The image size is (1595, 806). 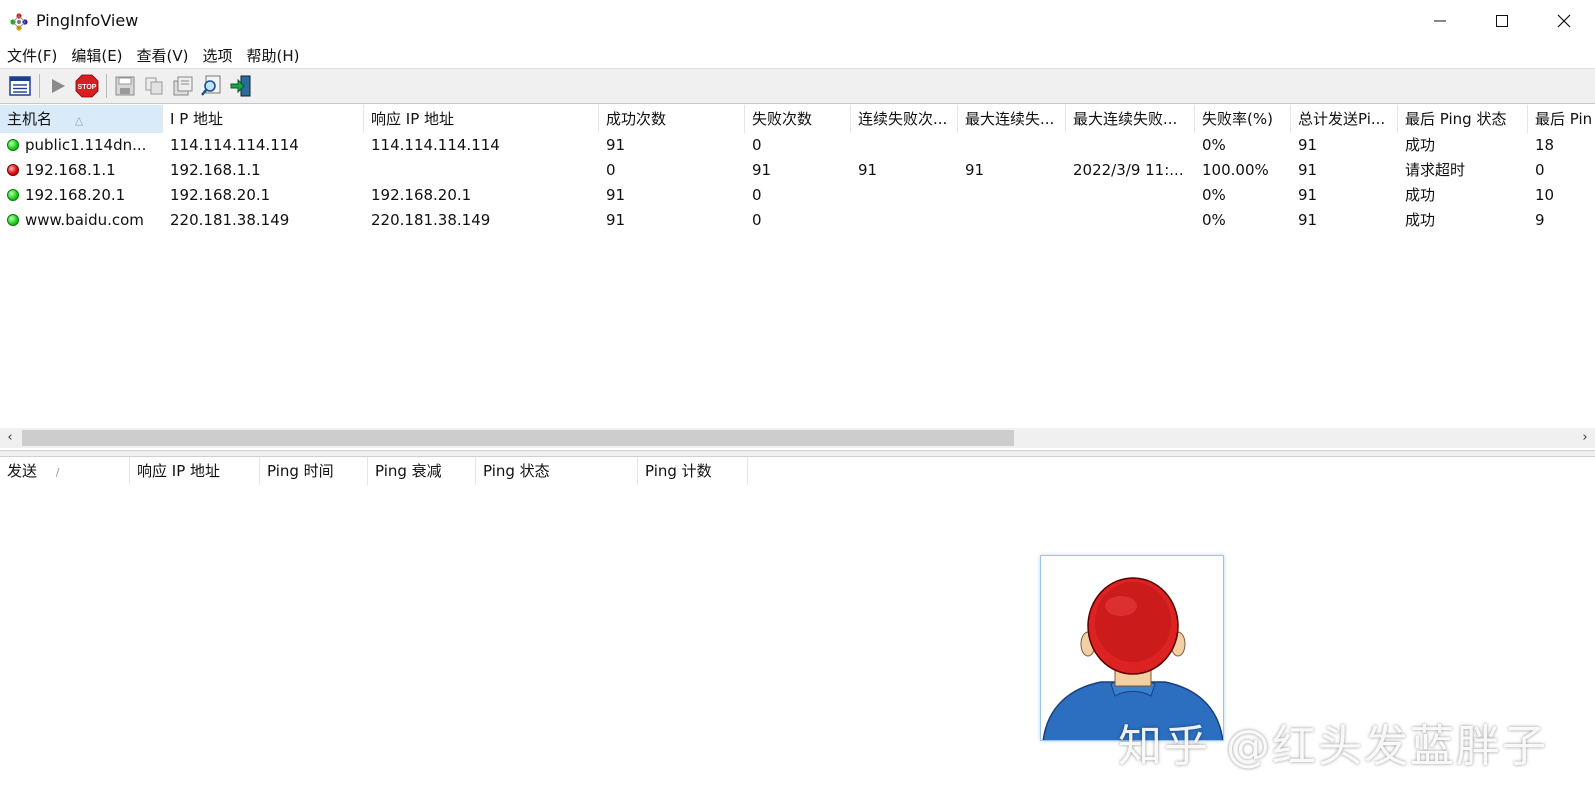 I want to click on cell-last-time: 18, so click(x=1545, y=145).